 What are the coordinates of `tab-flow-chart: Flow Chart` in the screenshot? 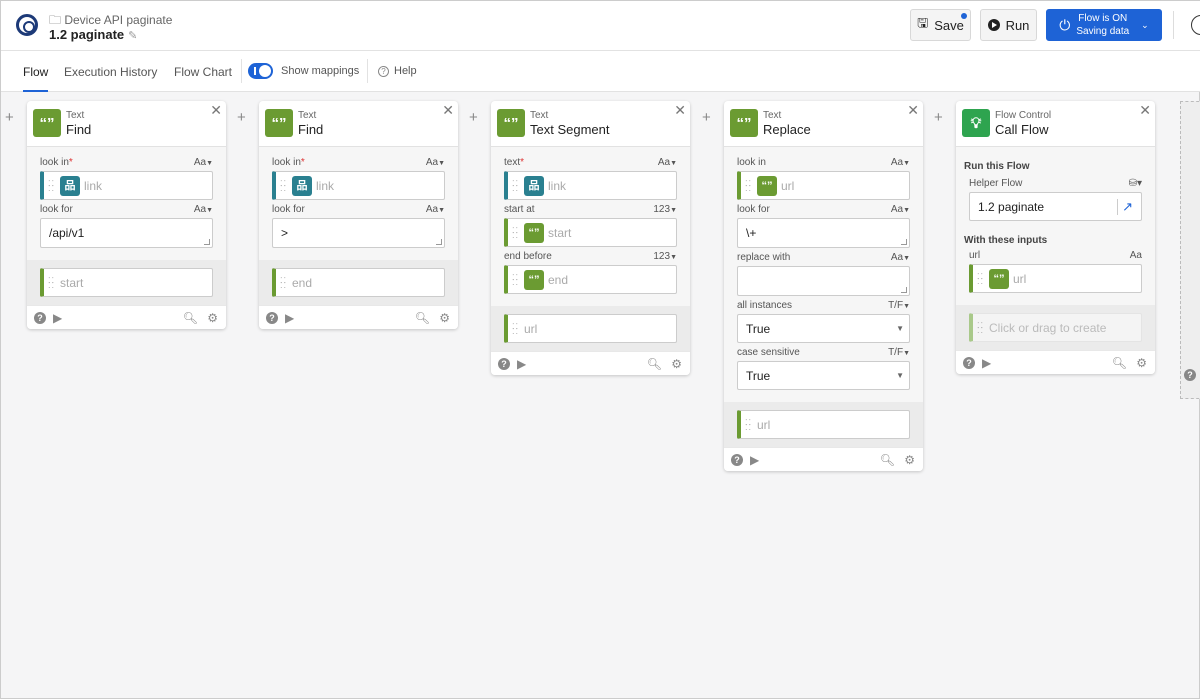 It's located at (203, 72).